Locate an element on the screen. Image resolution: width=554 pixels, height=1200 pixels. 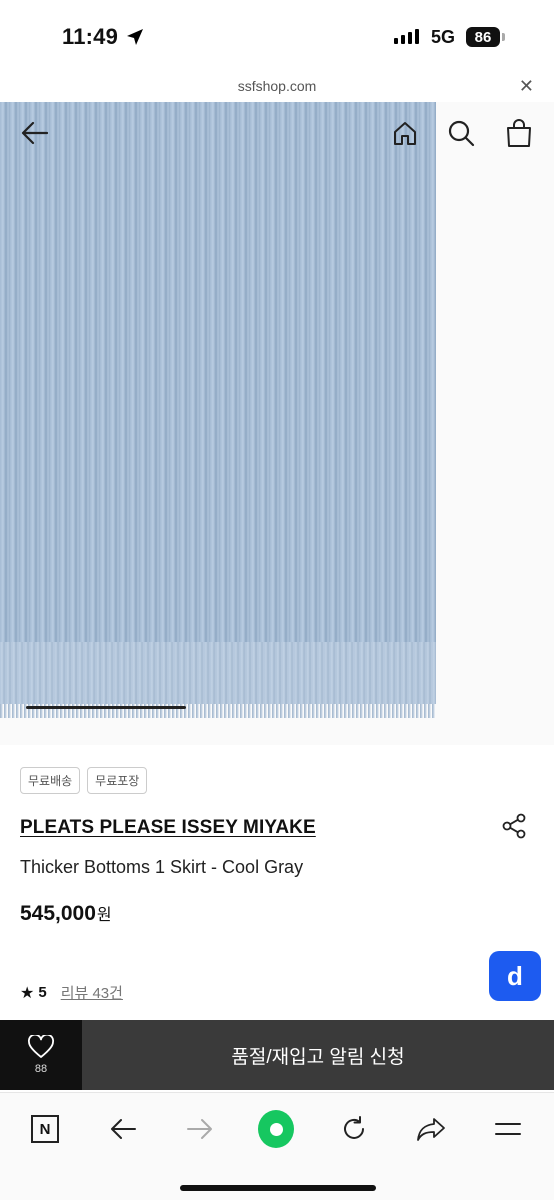
battery-icon: 86 is located at coordinates (483, 37).